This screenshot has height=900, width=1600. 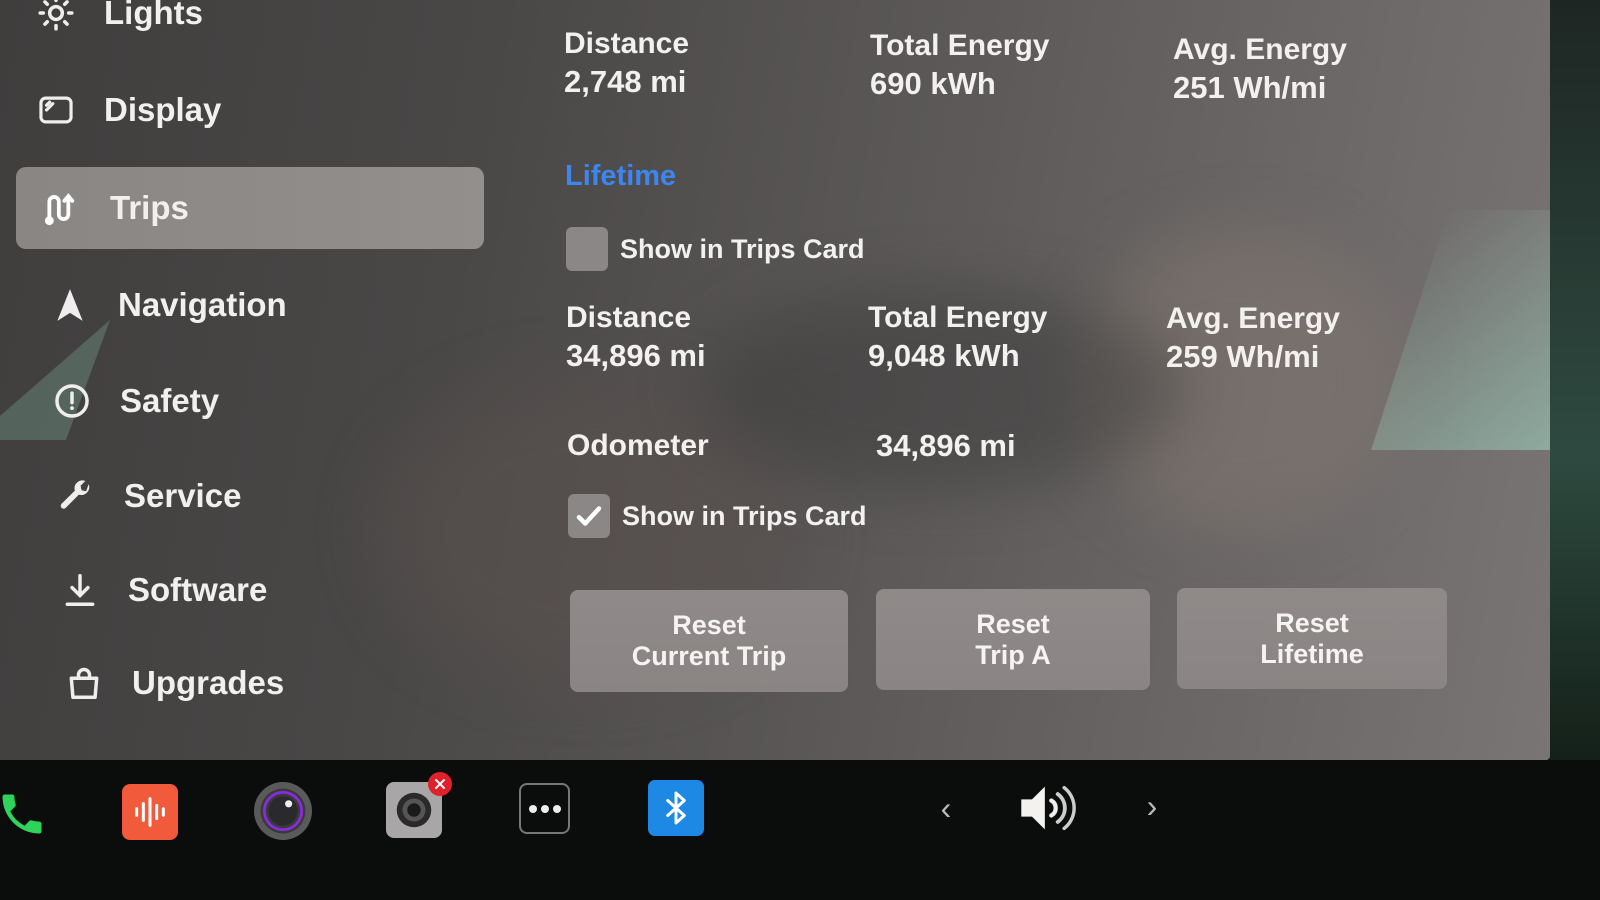 I want to click on reset-trip-a-button: Reset Trip A, so click(x=1013, y=639).